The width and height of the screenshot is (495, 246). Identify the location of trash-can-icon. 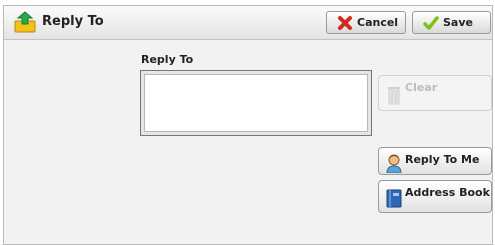
(394, 95).